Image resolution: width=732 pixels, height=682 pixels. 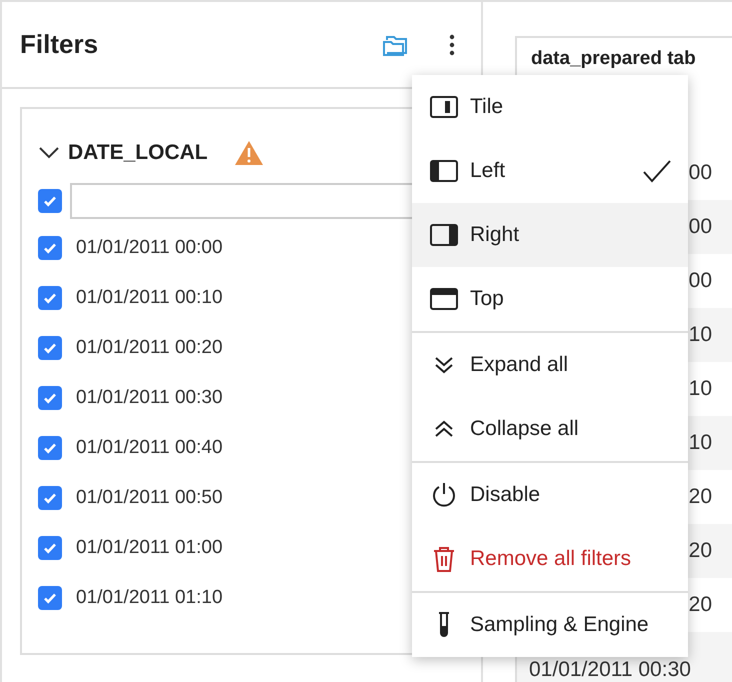 I want to click on right-layout-icon, so click(x=444, y=235).